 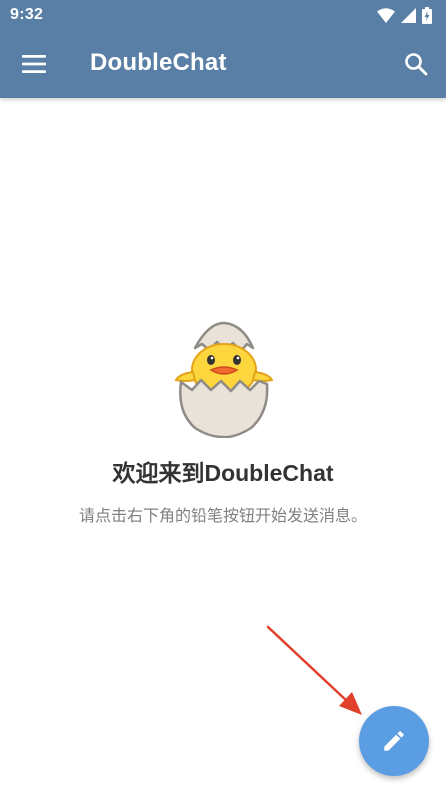 I want to click on search-button, so click(x=416, y=64).